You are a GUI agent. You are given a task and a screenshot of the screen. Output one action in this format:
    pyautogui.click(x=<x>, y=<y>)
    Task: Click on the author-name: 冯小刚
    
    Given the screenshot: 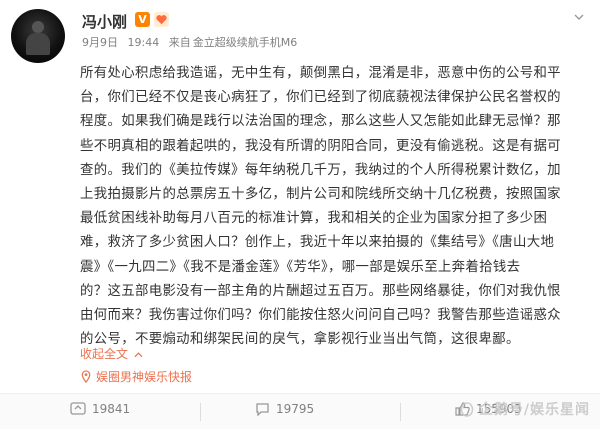 What is the action you would take?
    pyautogui.click(x=104, y=21)
    